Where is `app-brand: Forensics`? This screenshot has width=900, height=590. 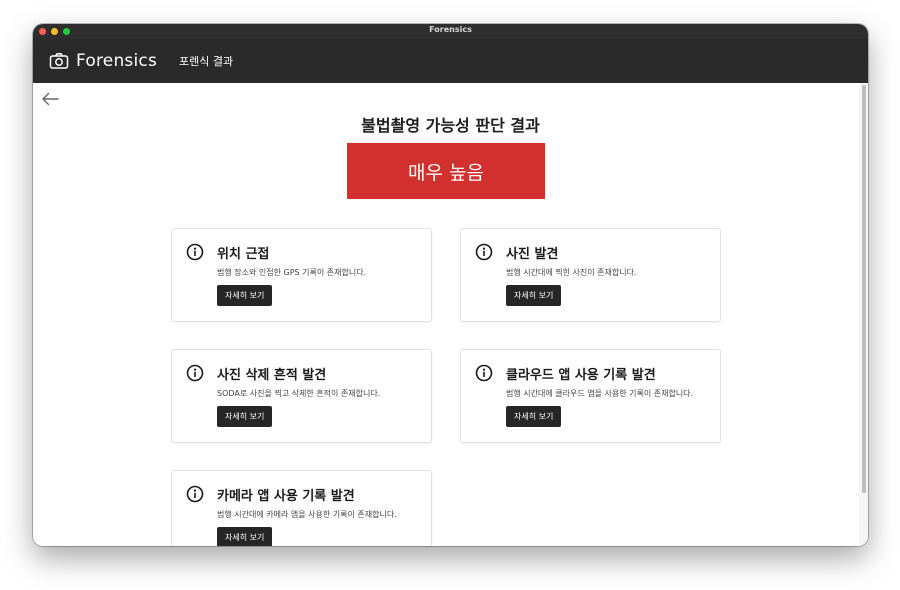
app-brand: Forensics is located at coordinates (117, 61).